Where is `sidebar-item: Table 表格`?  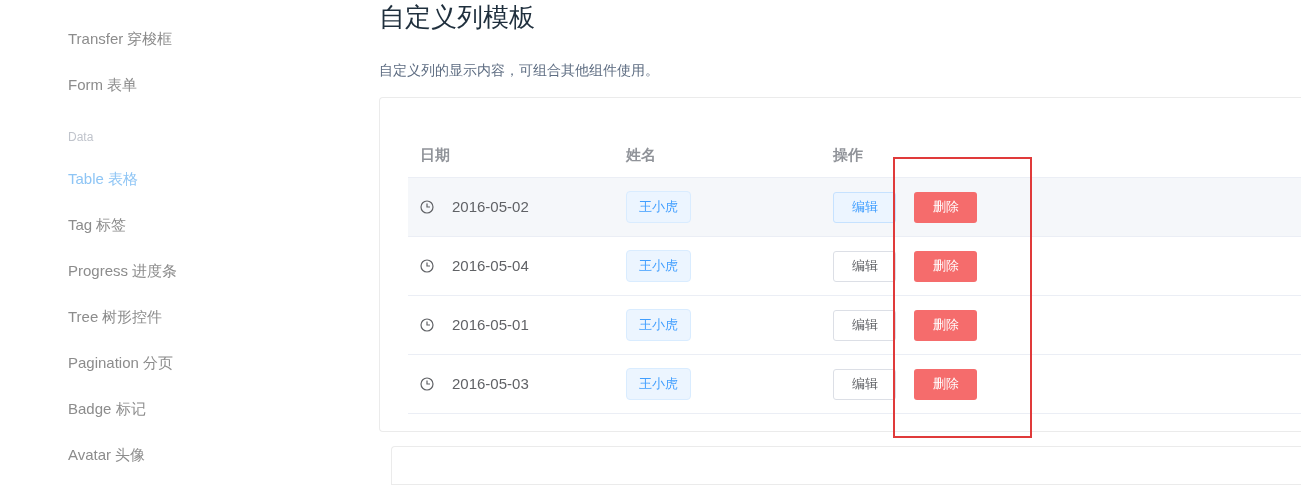
sidebar-item: Table 表格 is located at coordinates (103, 179).